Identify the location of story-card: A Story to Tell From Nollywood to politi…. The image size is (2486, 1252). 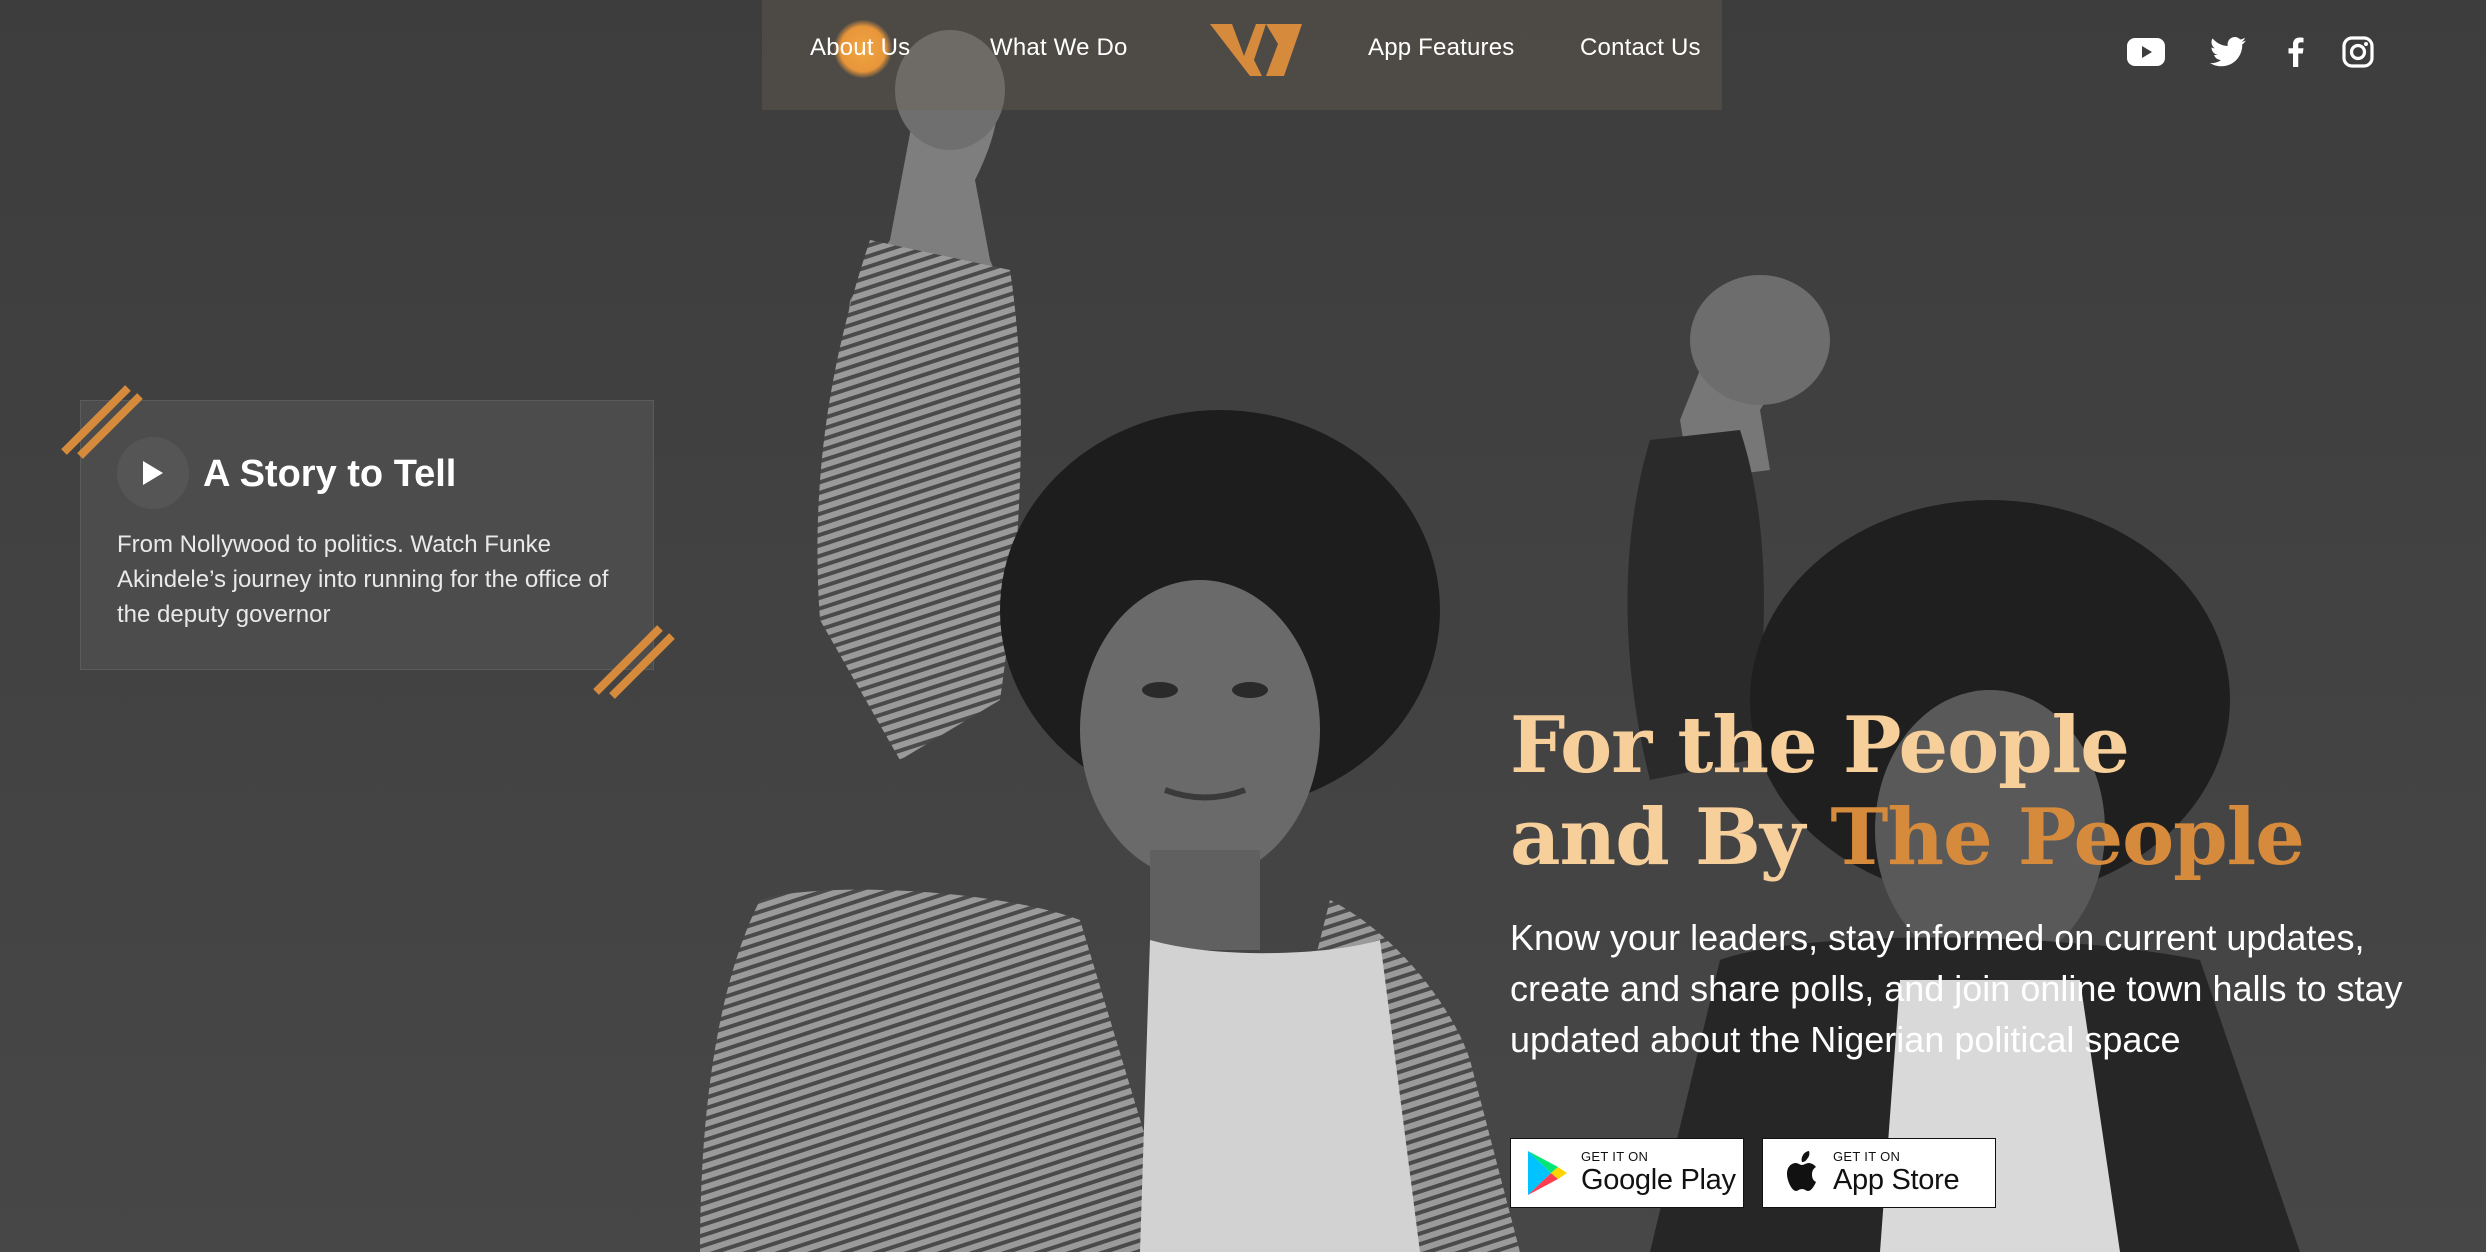
(367, 535).